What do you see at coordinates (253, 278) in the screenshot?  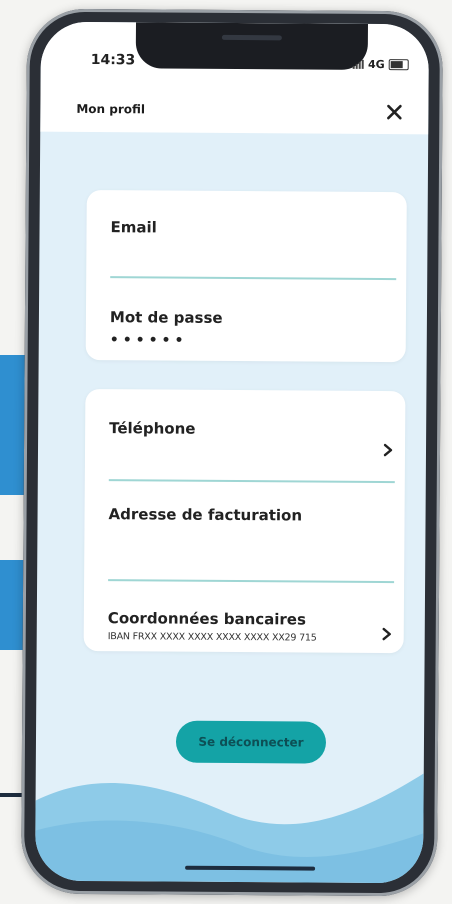 I see `email-divider` at bounding box center [253, 278].